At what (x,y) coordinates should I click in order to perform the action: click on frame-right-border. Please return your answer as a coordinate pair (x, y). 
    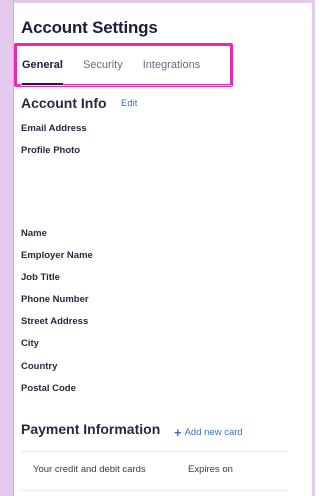
    Looking at the image, I should click on (313, 248).